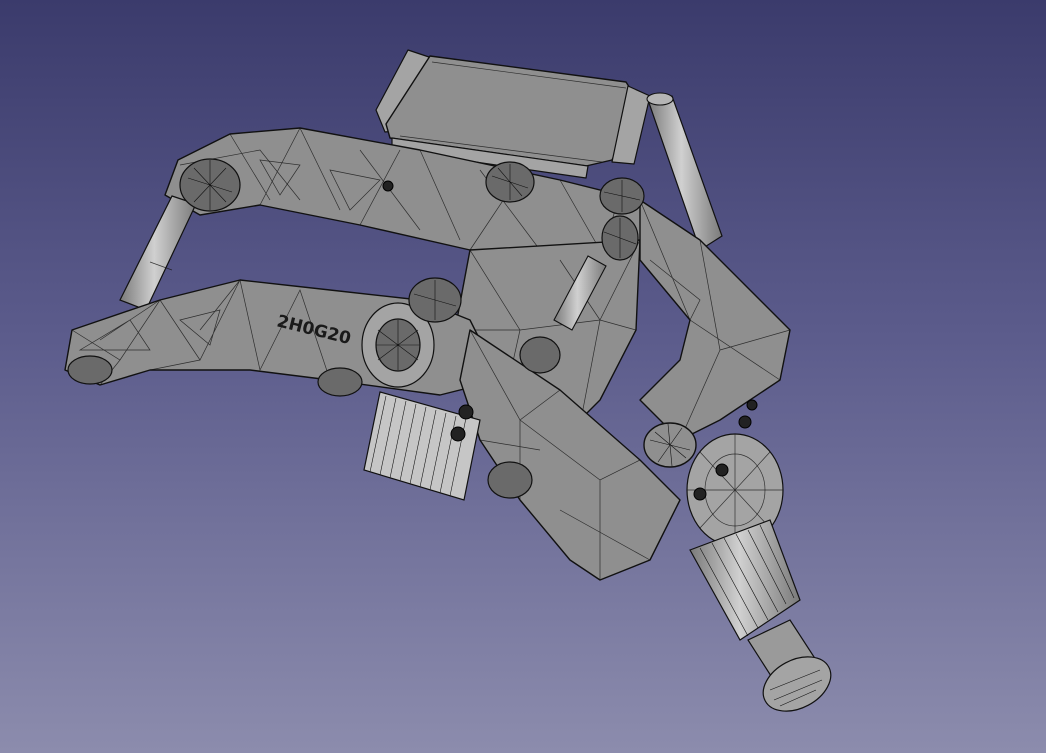 Image resolution: width=1046 pixels, height=753 pixels. I want to click on left-crossbar-cylinder, so click(158, 253).